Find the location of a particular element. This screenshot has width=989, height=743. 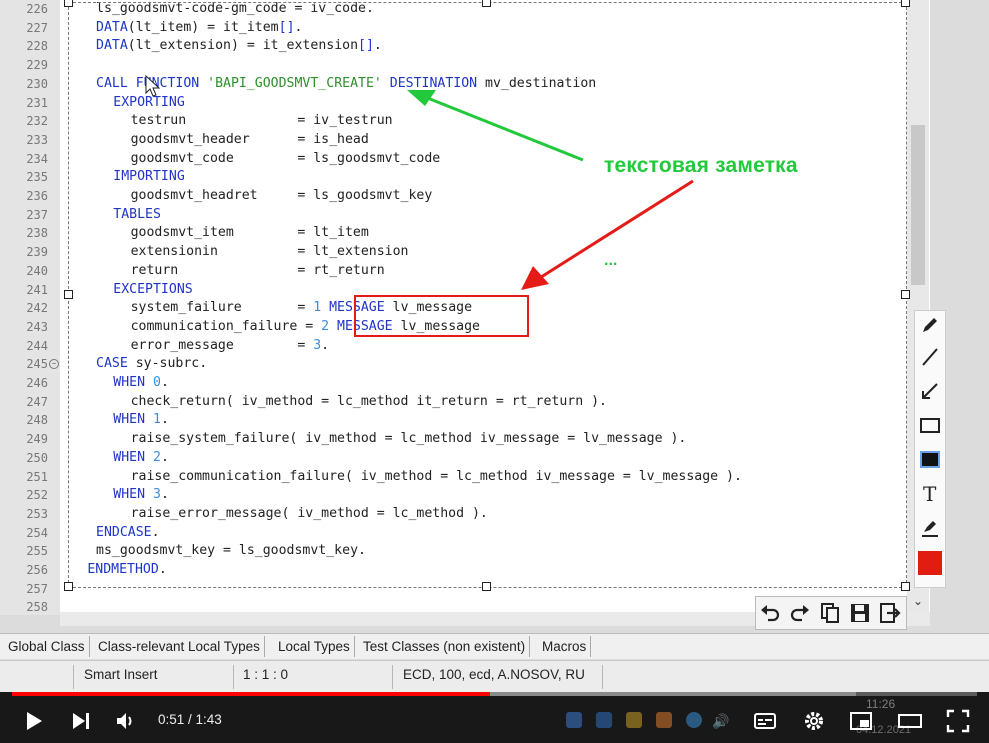

marker-icon is located at coordinates (930, 527).